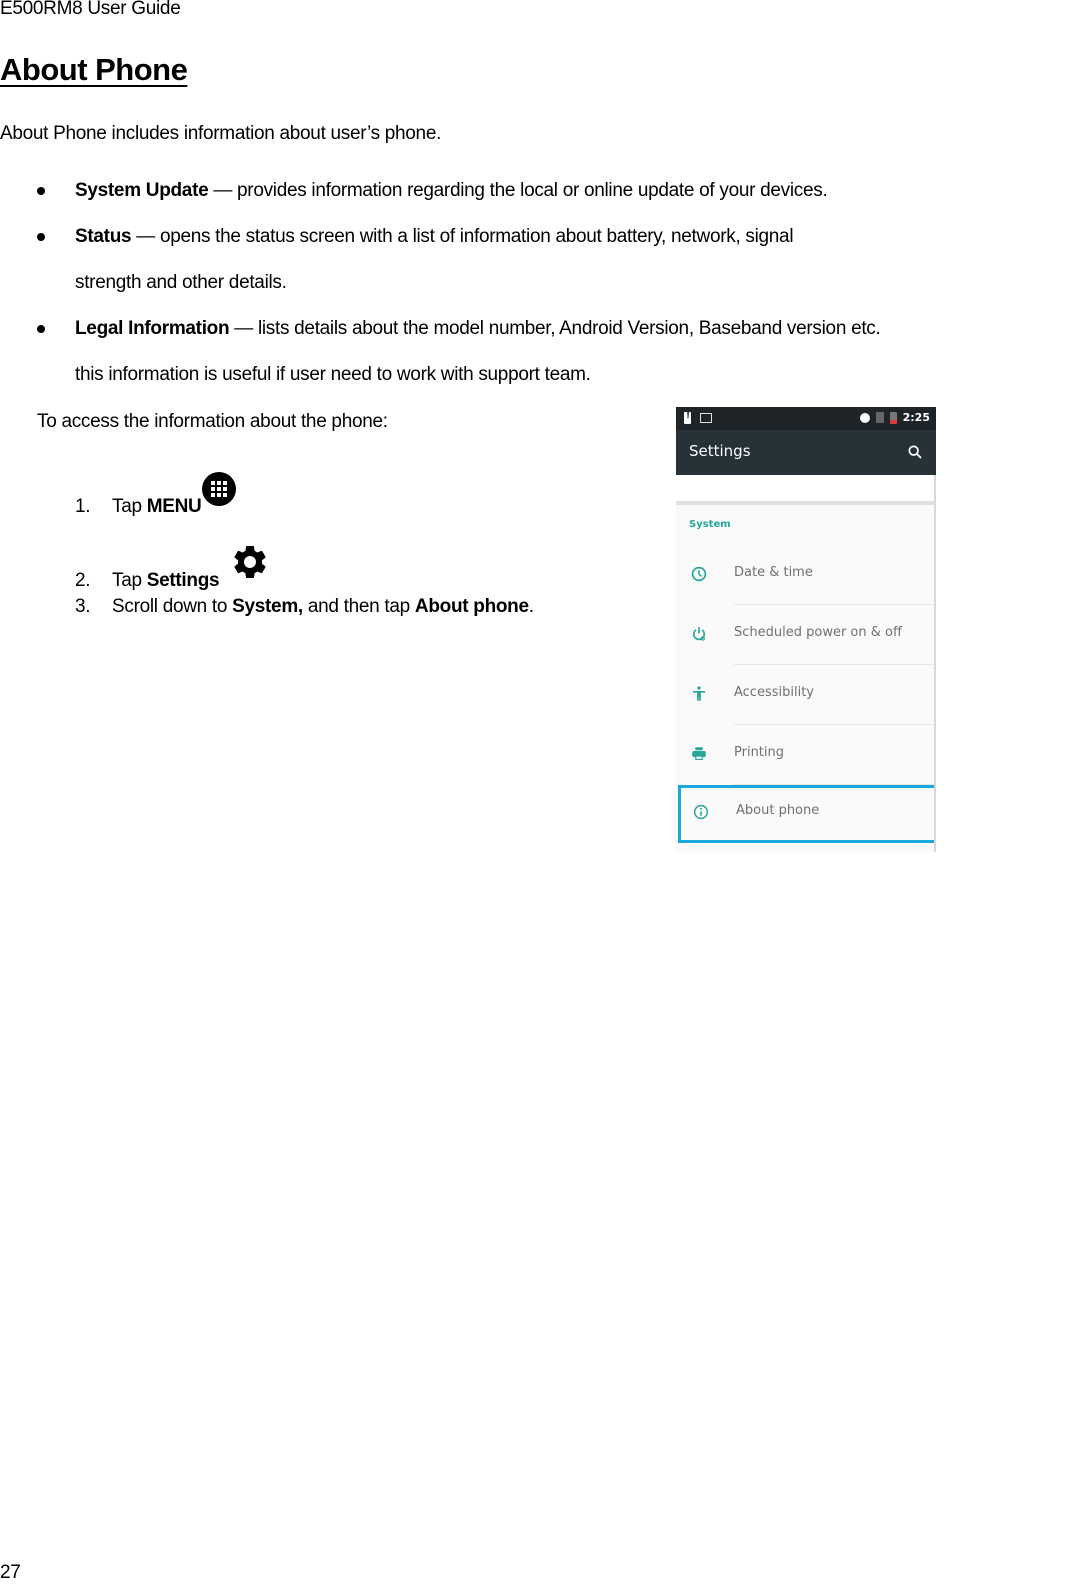 The height and width of the screenshot is (1590, 1084). Describe the element at coordinates (864, 417) in the screenshot. I see `vibrate-icon` at that location.